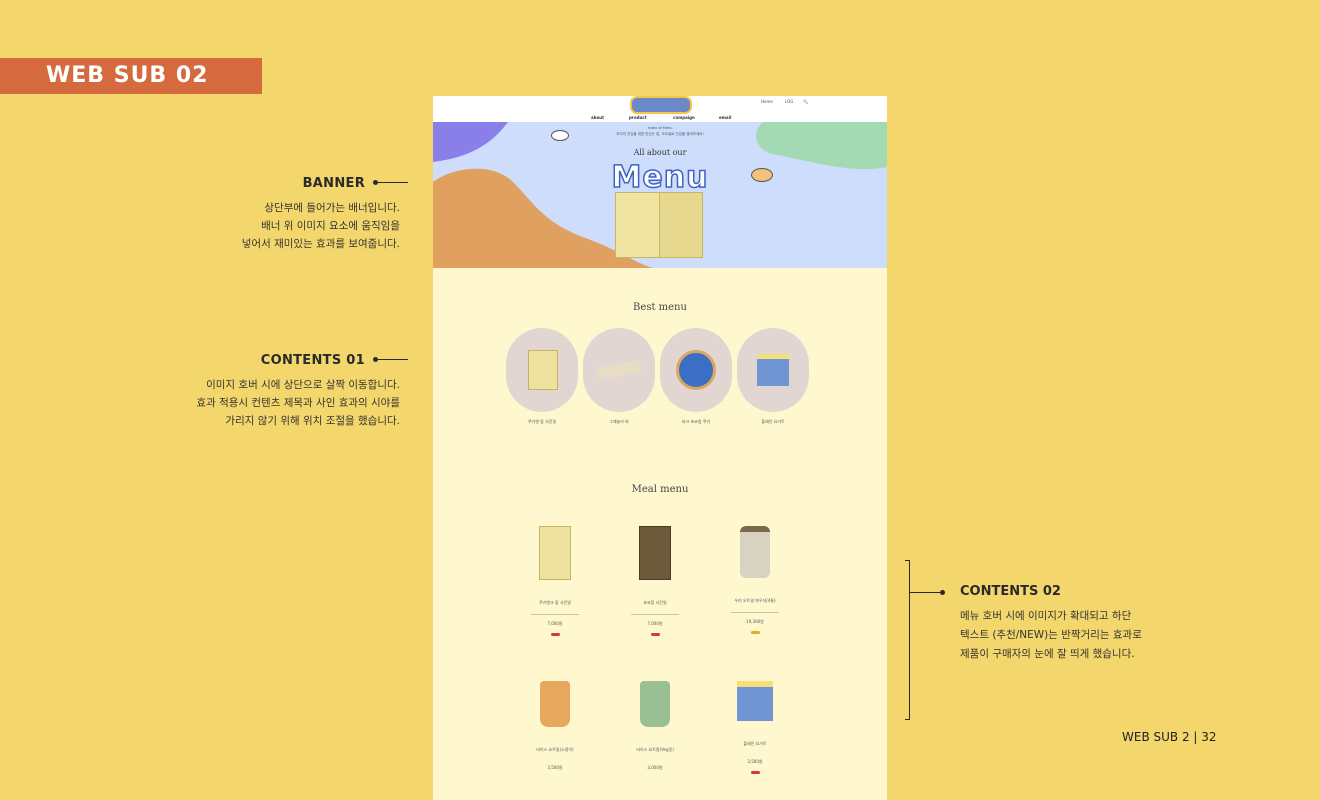  I want to click on banner-tagline: Index of Menu, so click(660, 128).